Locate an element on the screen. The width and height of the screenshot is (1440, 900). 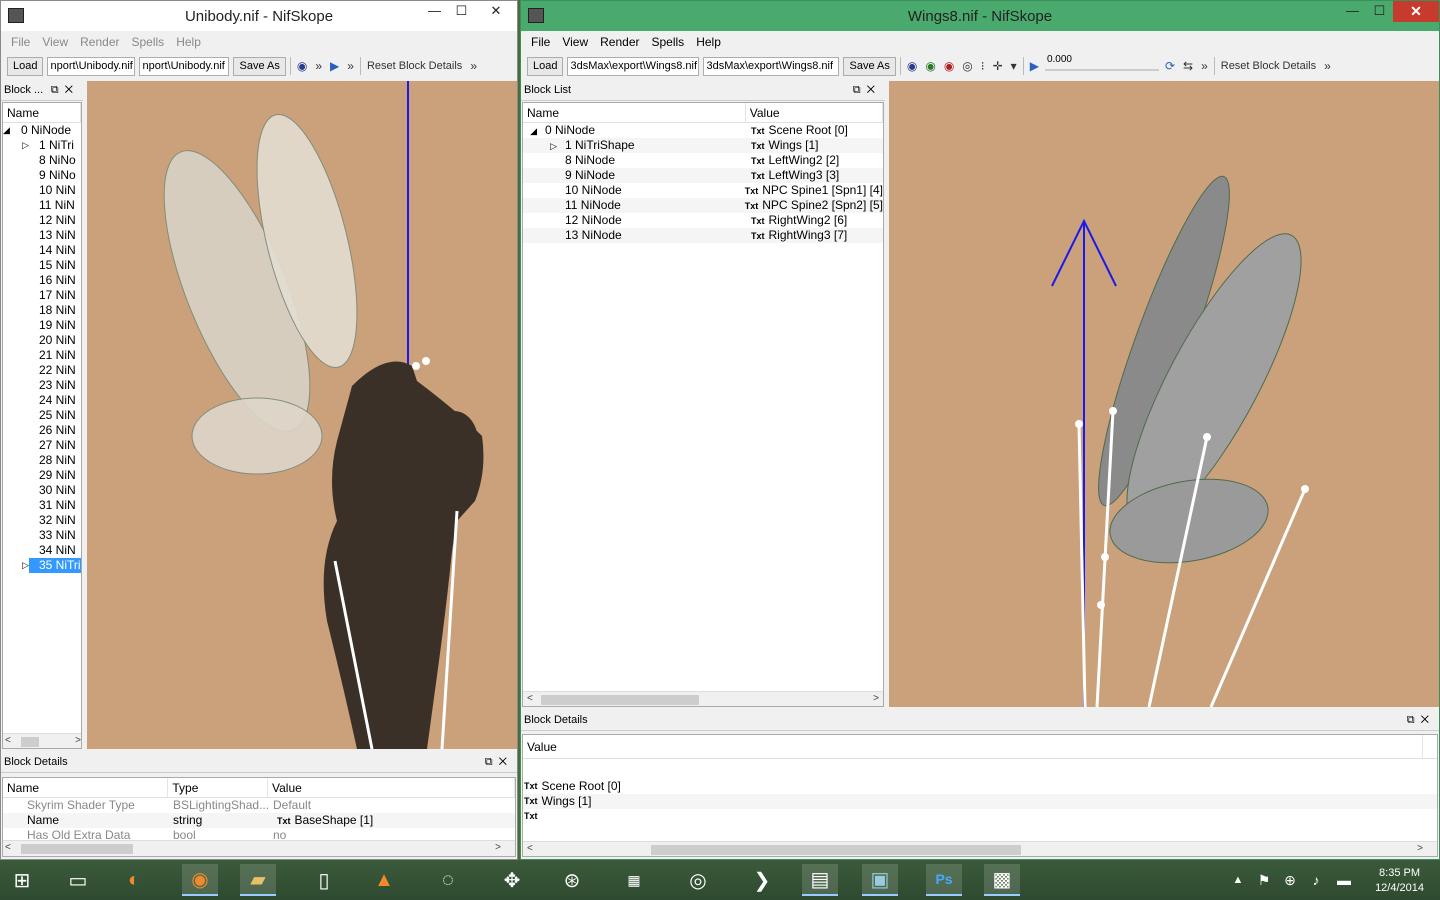
tree-row: 29 NiN is located at coordinates (42, 475).